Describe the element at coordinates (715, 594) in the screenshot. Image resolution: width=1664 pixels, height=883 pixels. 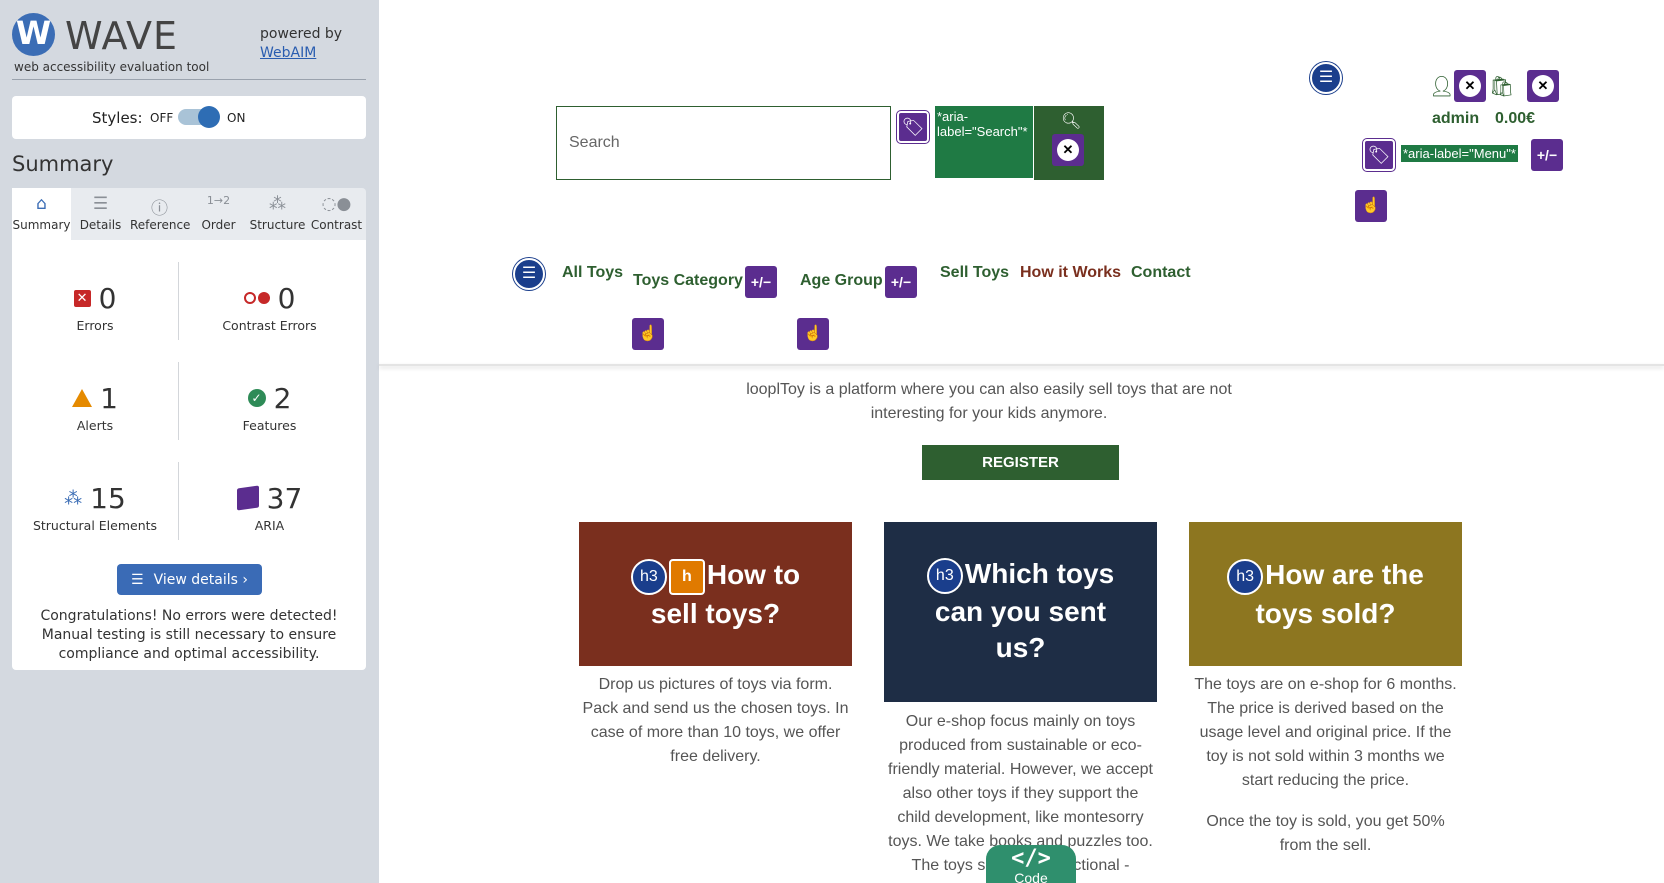
I see `card-how-to-sell: h3 h How to sell toys?` at that location.